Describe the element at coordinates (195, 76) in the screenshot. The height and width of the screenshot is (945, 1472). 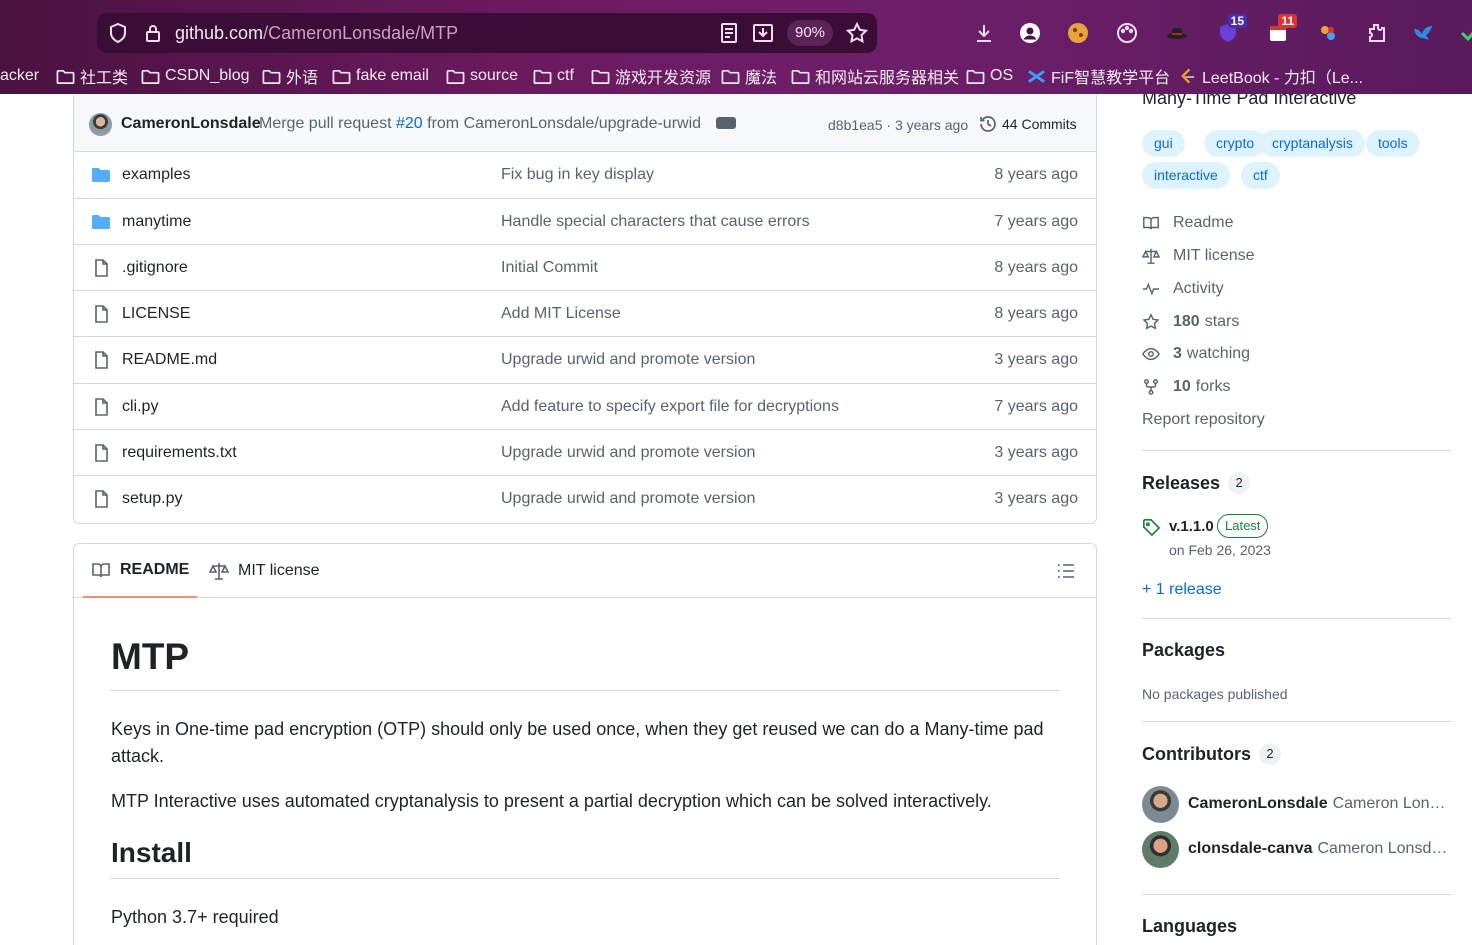
I see `bookmark-folder: CSDN_blog` at that location.